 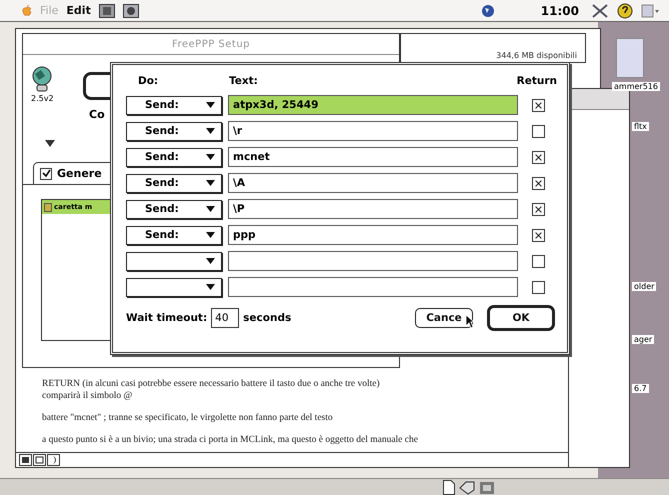 I want to click on menu-clock: 11:00, so click(x=559, y=11).